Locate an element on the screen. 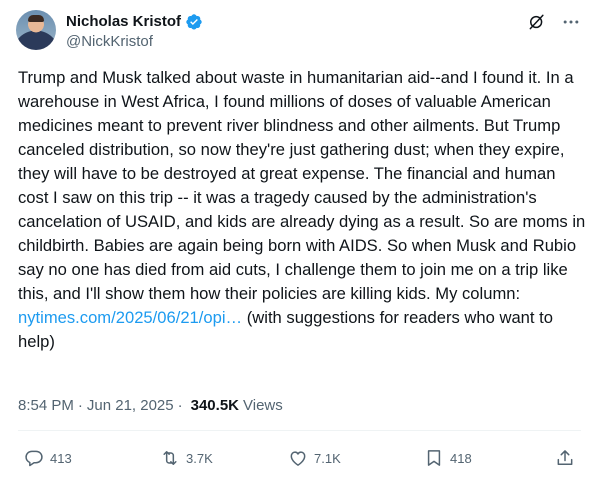  avatar-hair is located at coordinates (36, 18).